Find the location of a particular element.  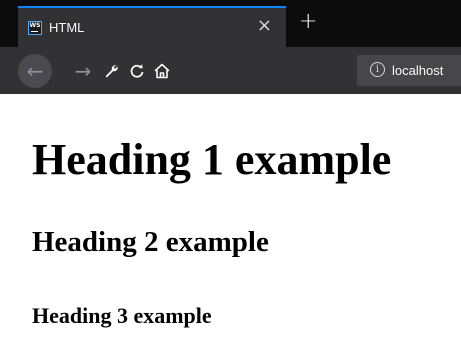

favicon-text: WS is located at coordinates (35, 25).